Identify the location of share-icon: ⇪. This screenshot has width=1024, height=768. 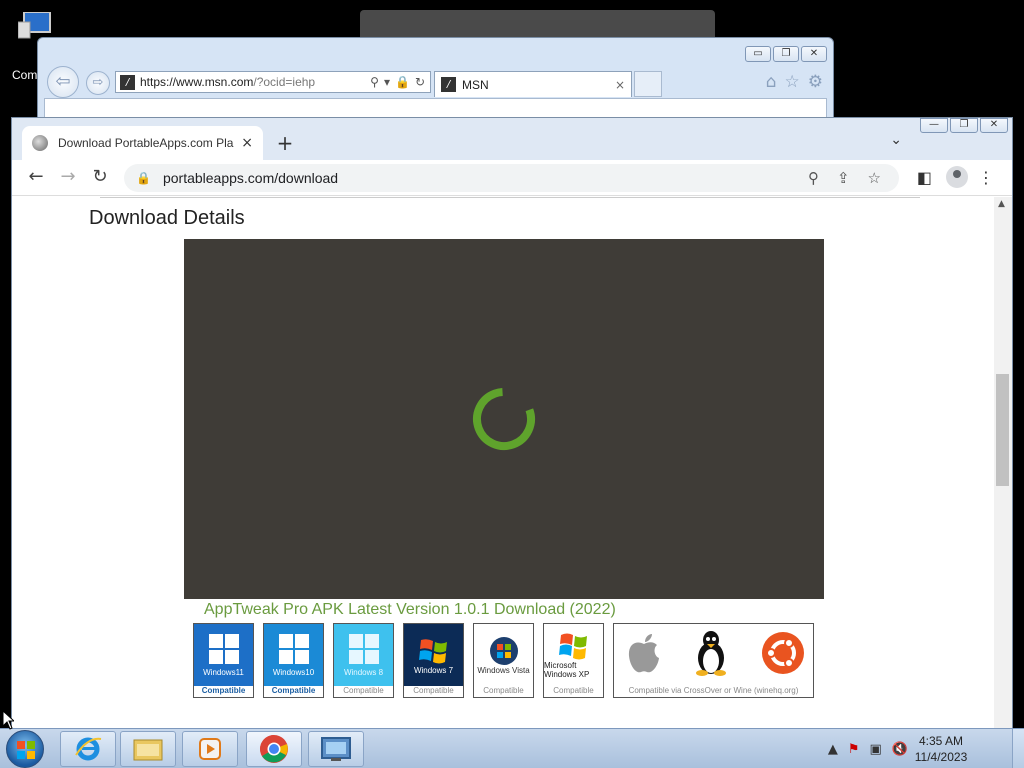
(843, 178).